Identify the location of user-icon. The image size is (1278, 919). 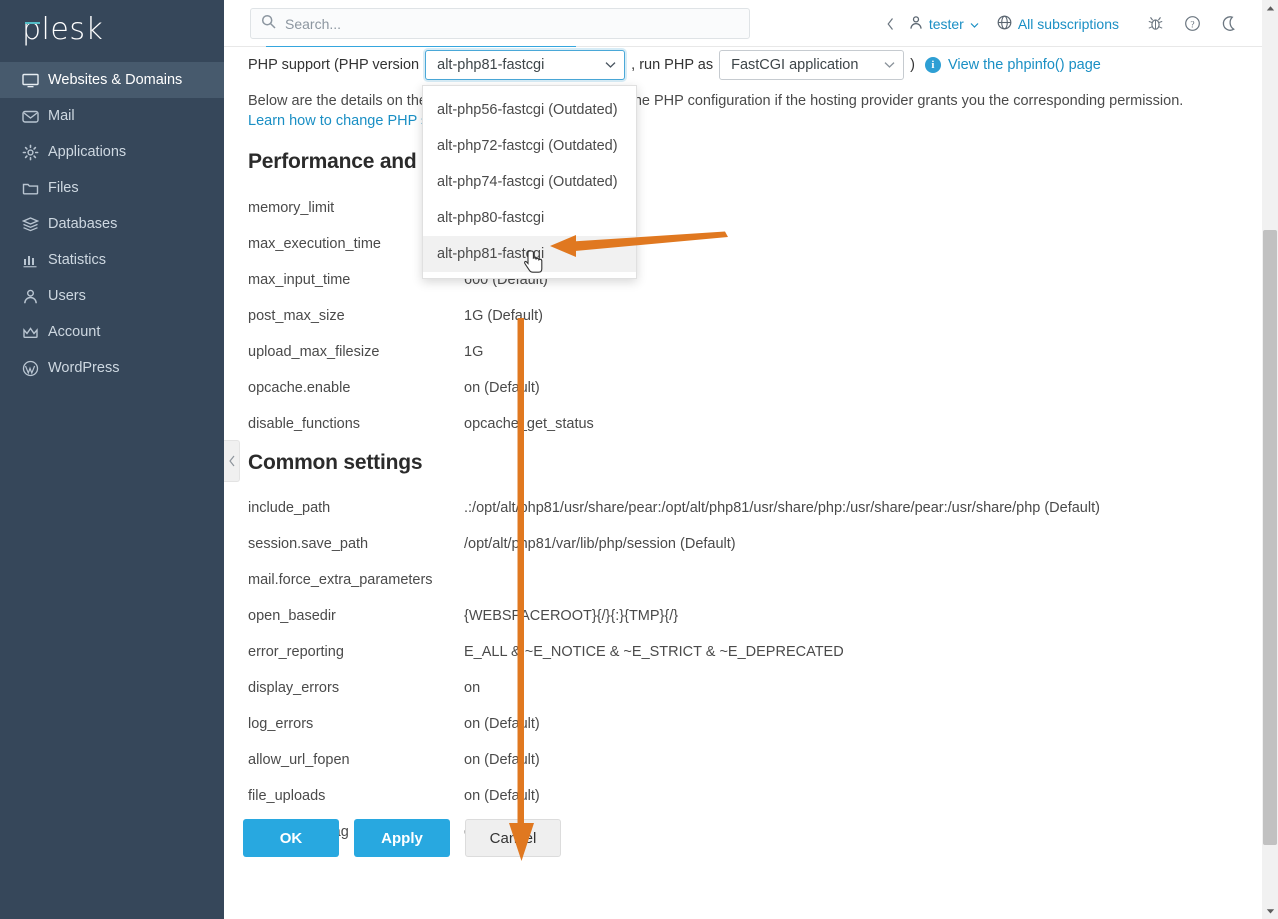
(916, 24).